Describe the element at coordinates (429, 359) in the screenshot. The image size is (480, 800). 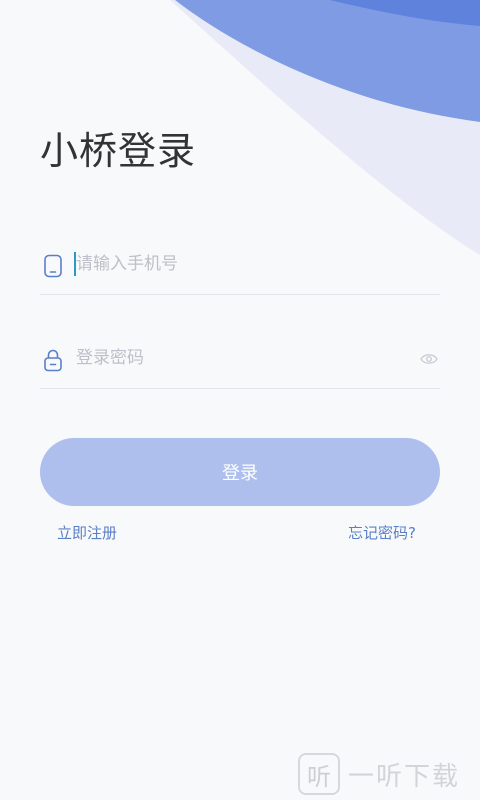
I see `eye-icon` at that location.